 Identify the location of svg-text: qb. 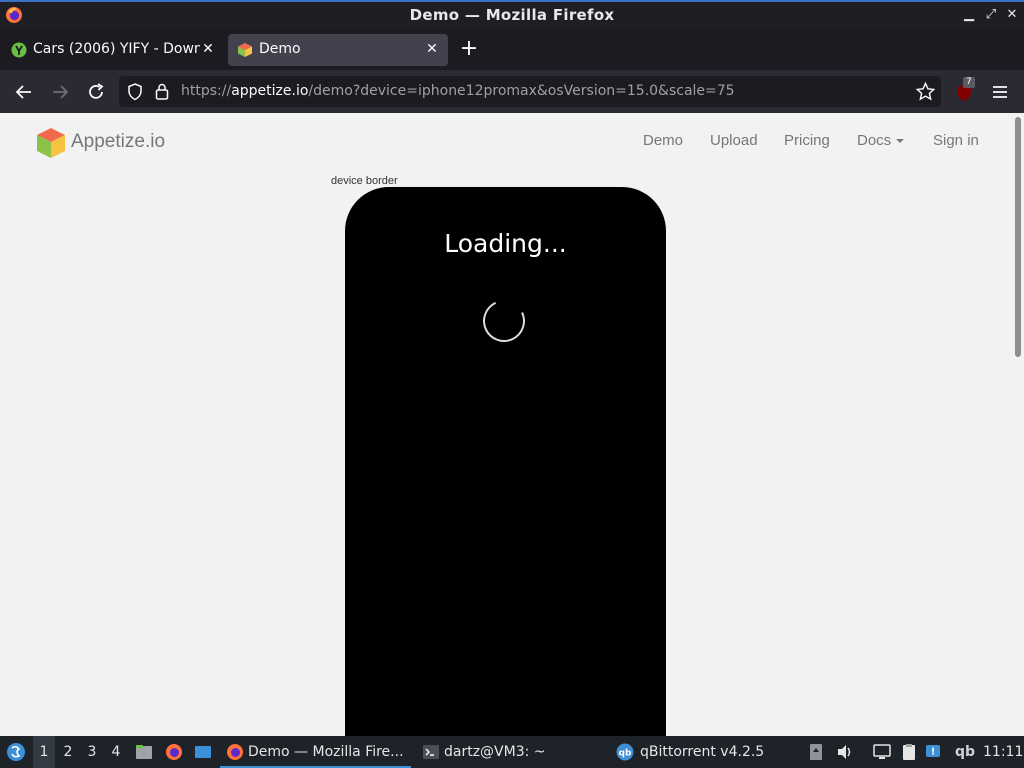
(625, 754).